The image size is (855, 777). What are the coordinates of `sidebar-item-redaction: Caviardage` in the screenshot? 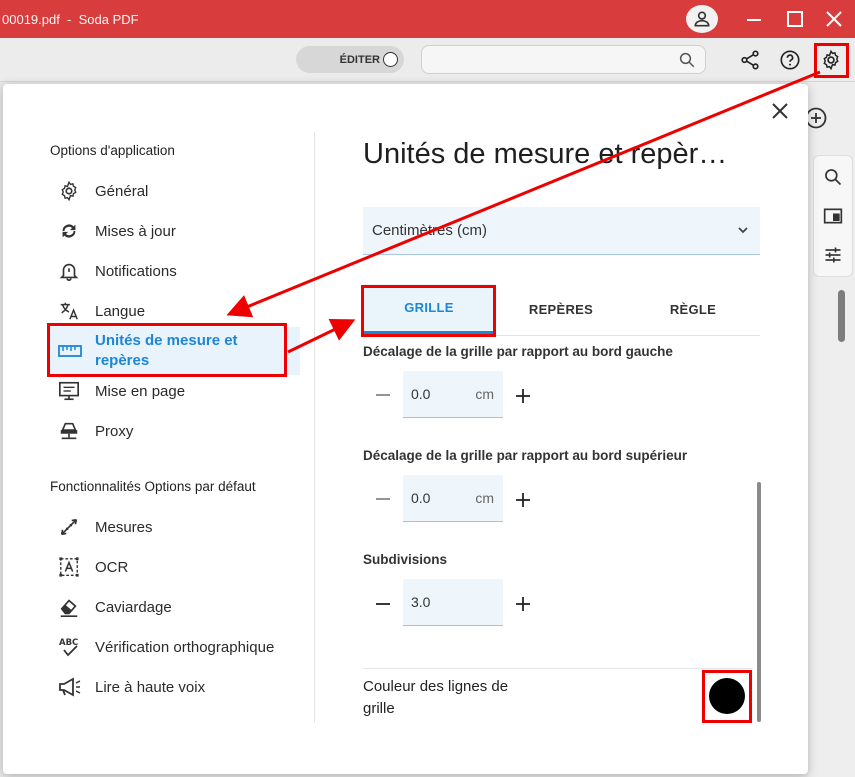 It's located at (175, 607).